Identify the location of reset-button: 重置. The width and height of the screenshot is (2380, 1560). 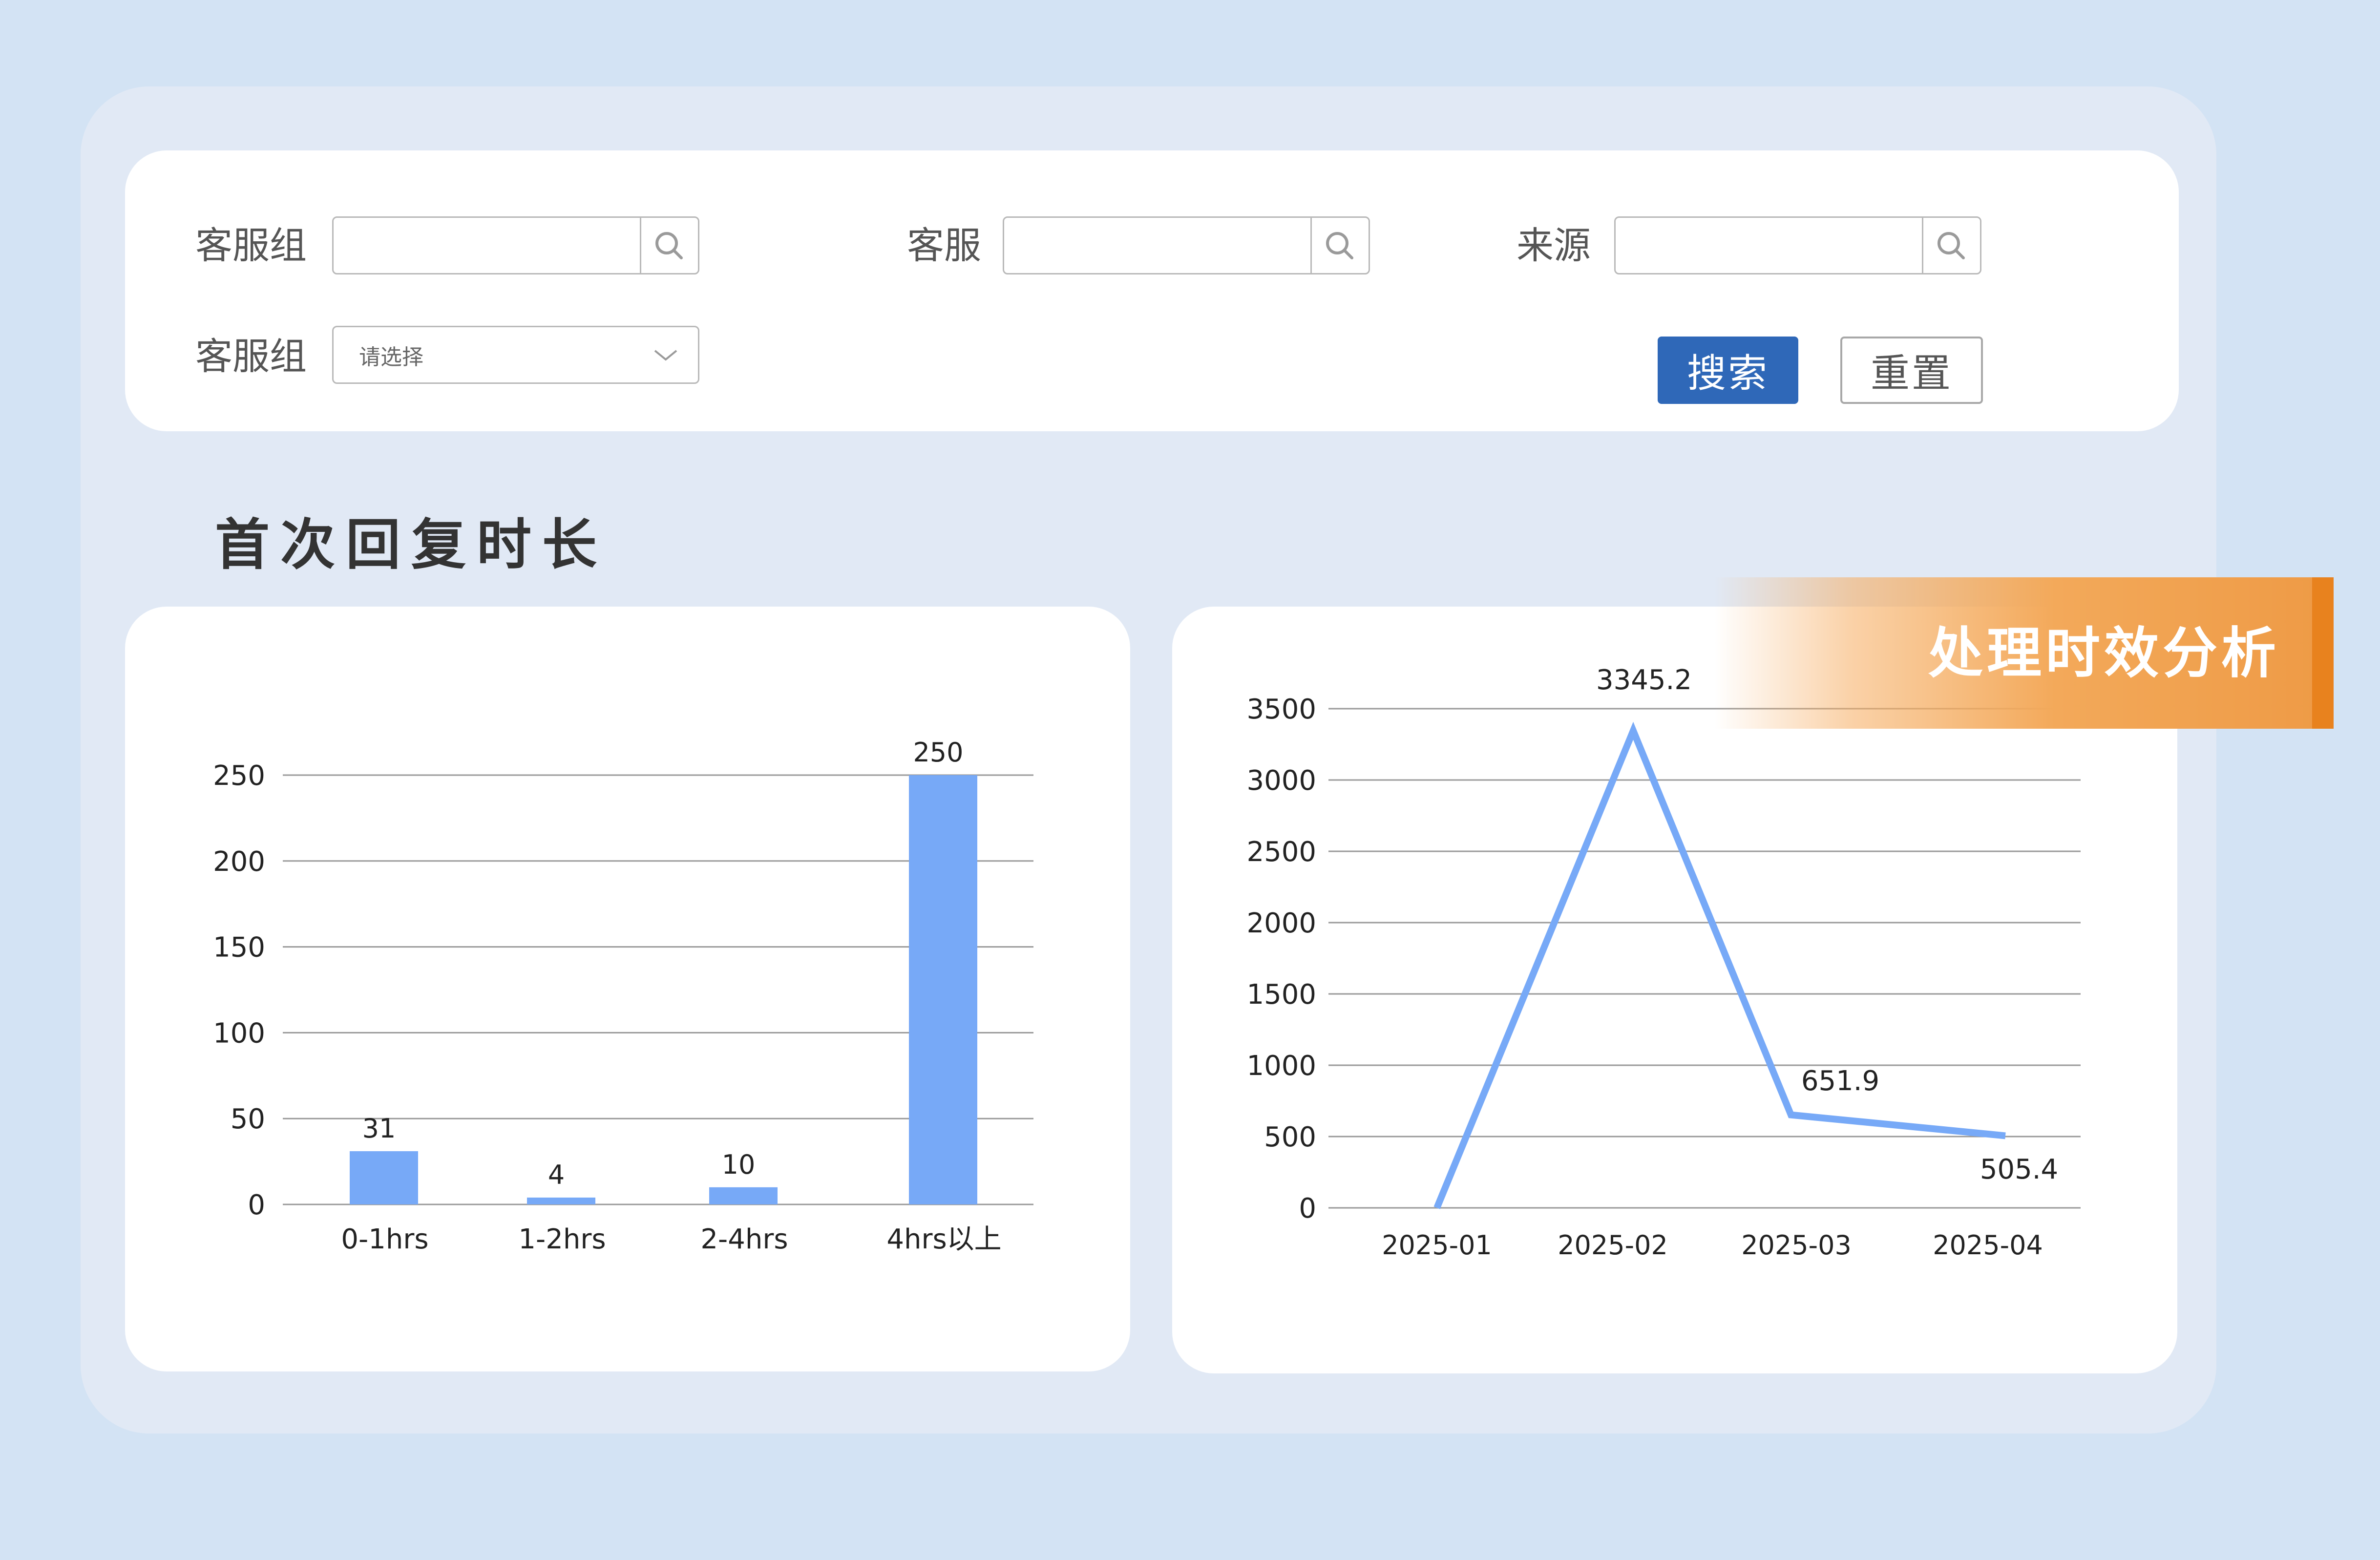
(1911, 370).